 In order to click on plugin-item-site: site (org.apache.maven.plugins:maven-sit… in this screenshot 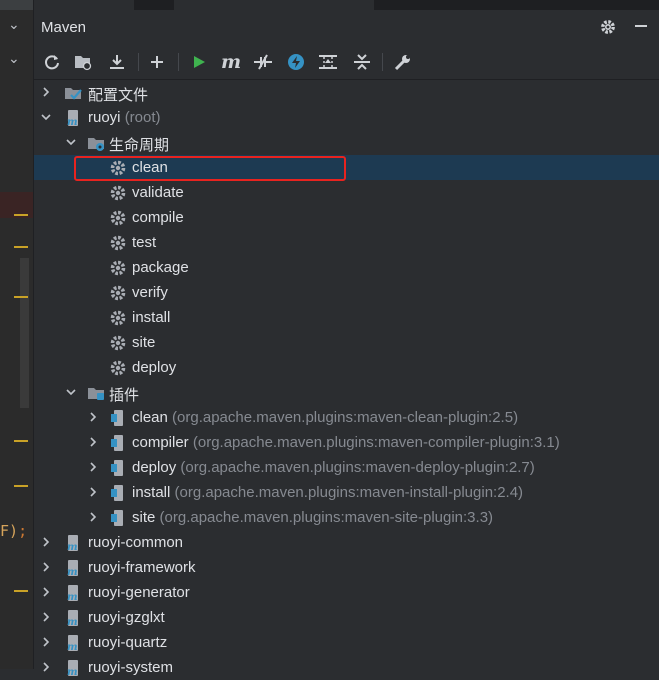, I will do `click(346, 517)`.